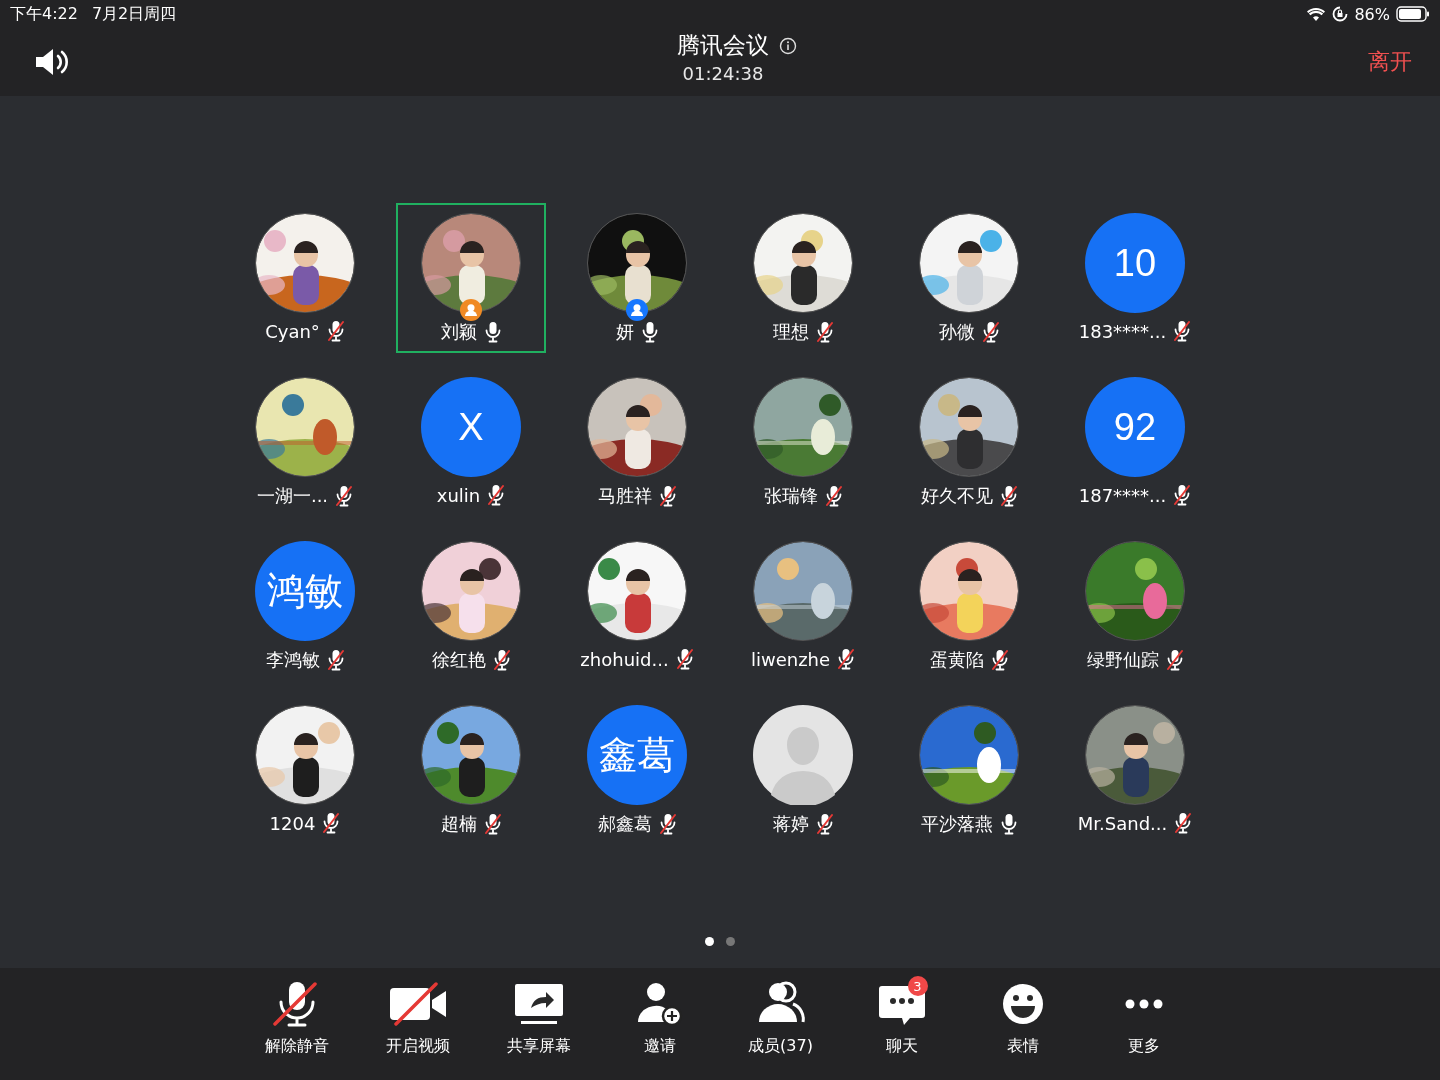 The width and height of the screenshot is (1440, 1080). Describe the element at coordinates (624, 496) in the screenshot. I see `participant-name: 马胜祥` at that location.